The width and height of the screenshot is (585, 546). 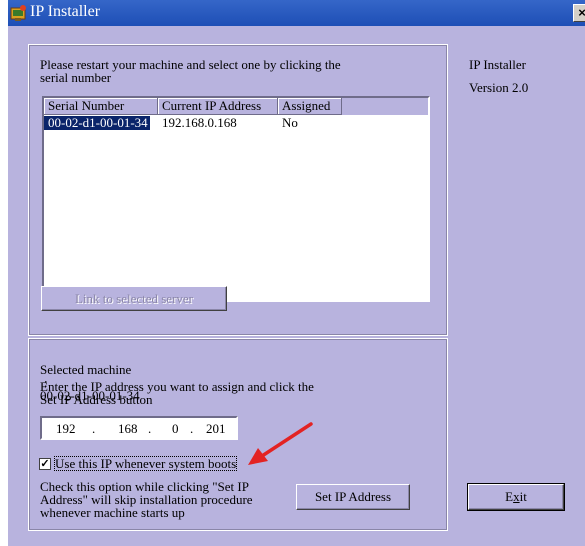 What do you see at coordinates (145, 463) in the screenshot?
I see `boot-option-label: Use this IP whenever system boots` at bounding box center [145, 463].